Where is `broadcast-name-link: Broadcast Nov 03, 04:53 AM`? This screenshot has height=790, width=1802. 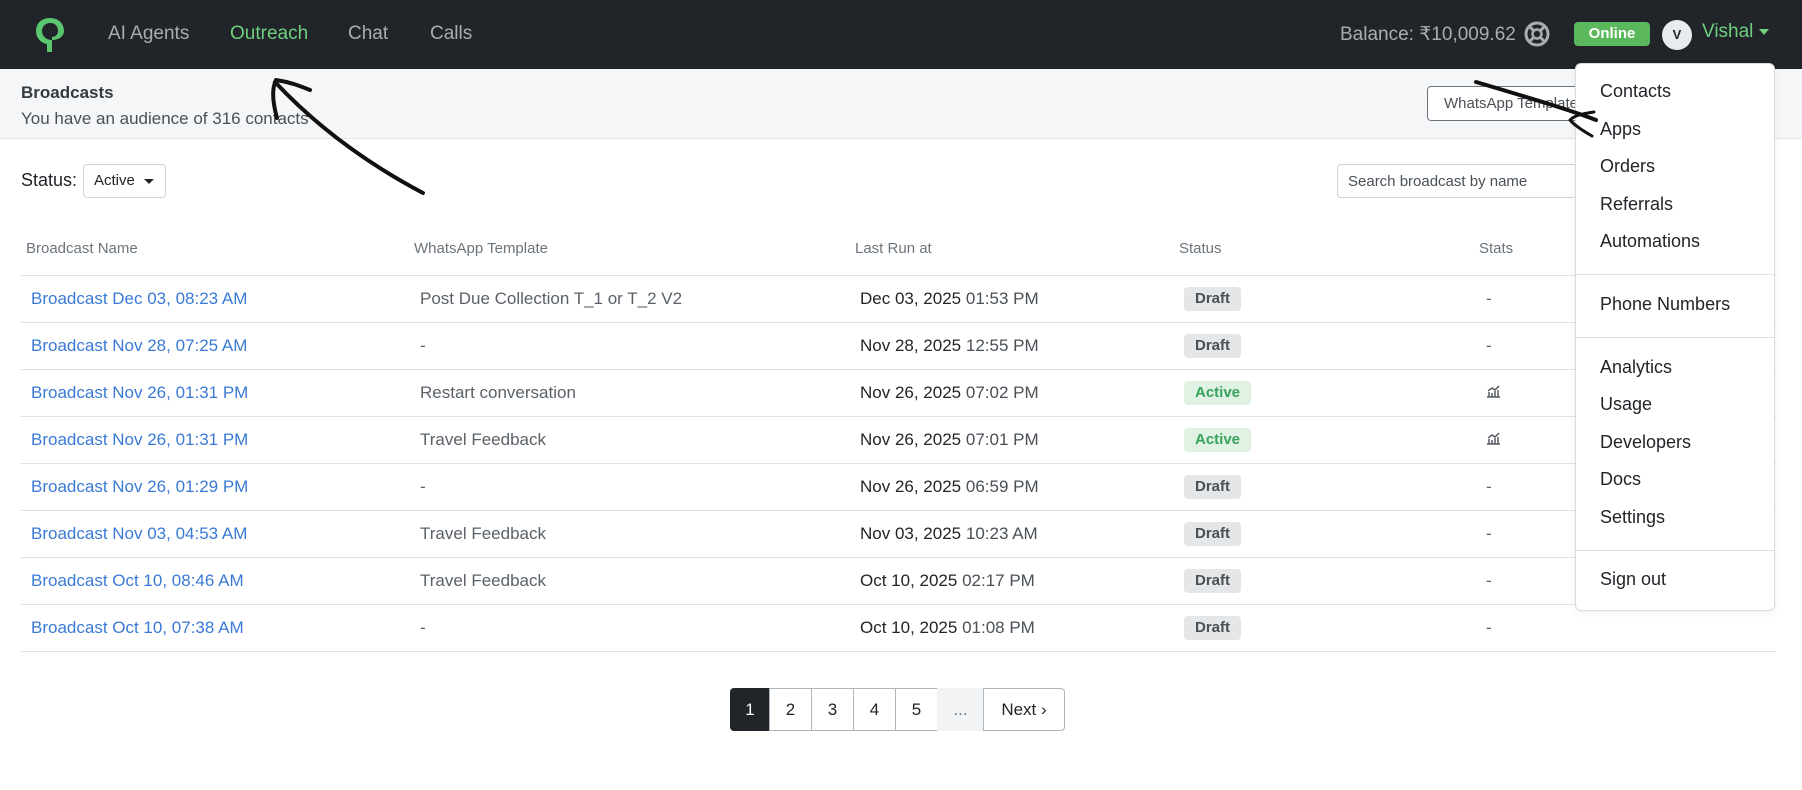 broadcast-name-link: Broadcast Nov 03, 04:53 AM is located at coordinates (139, 534).